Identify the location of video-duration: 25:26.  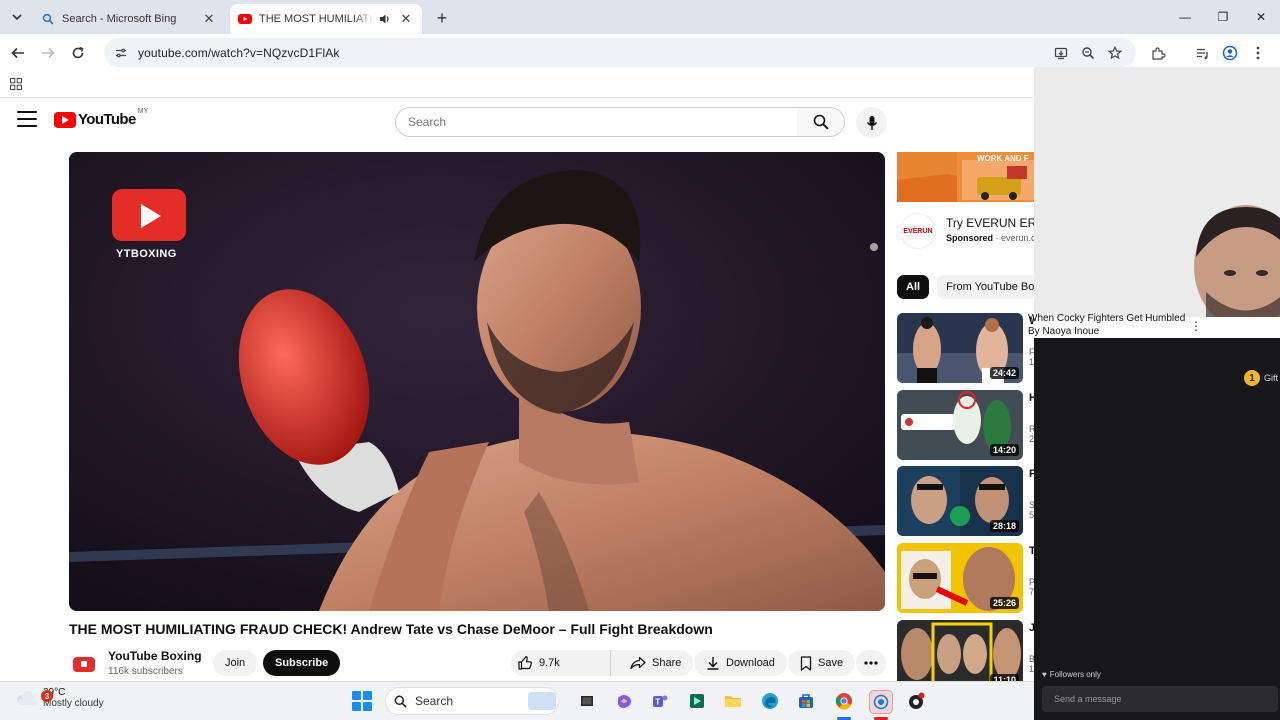
(1004, 603).